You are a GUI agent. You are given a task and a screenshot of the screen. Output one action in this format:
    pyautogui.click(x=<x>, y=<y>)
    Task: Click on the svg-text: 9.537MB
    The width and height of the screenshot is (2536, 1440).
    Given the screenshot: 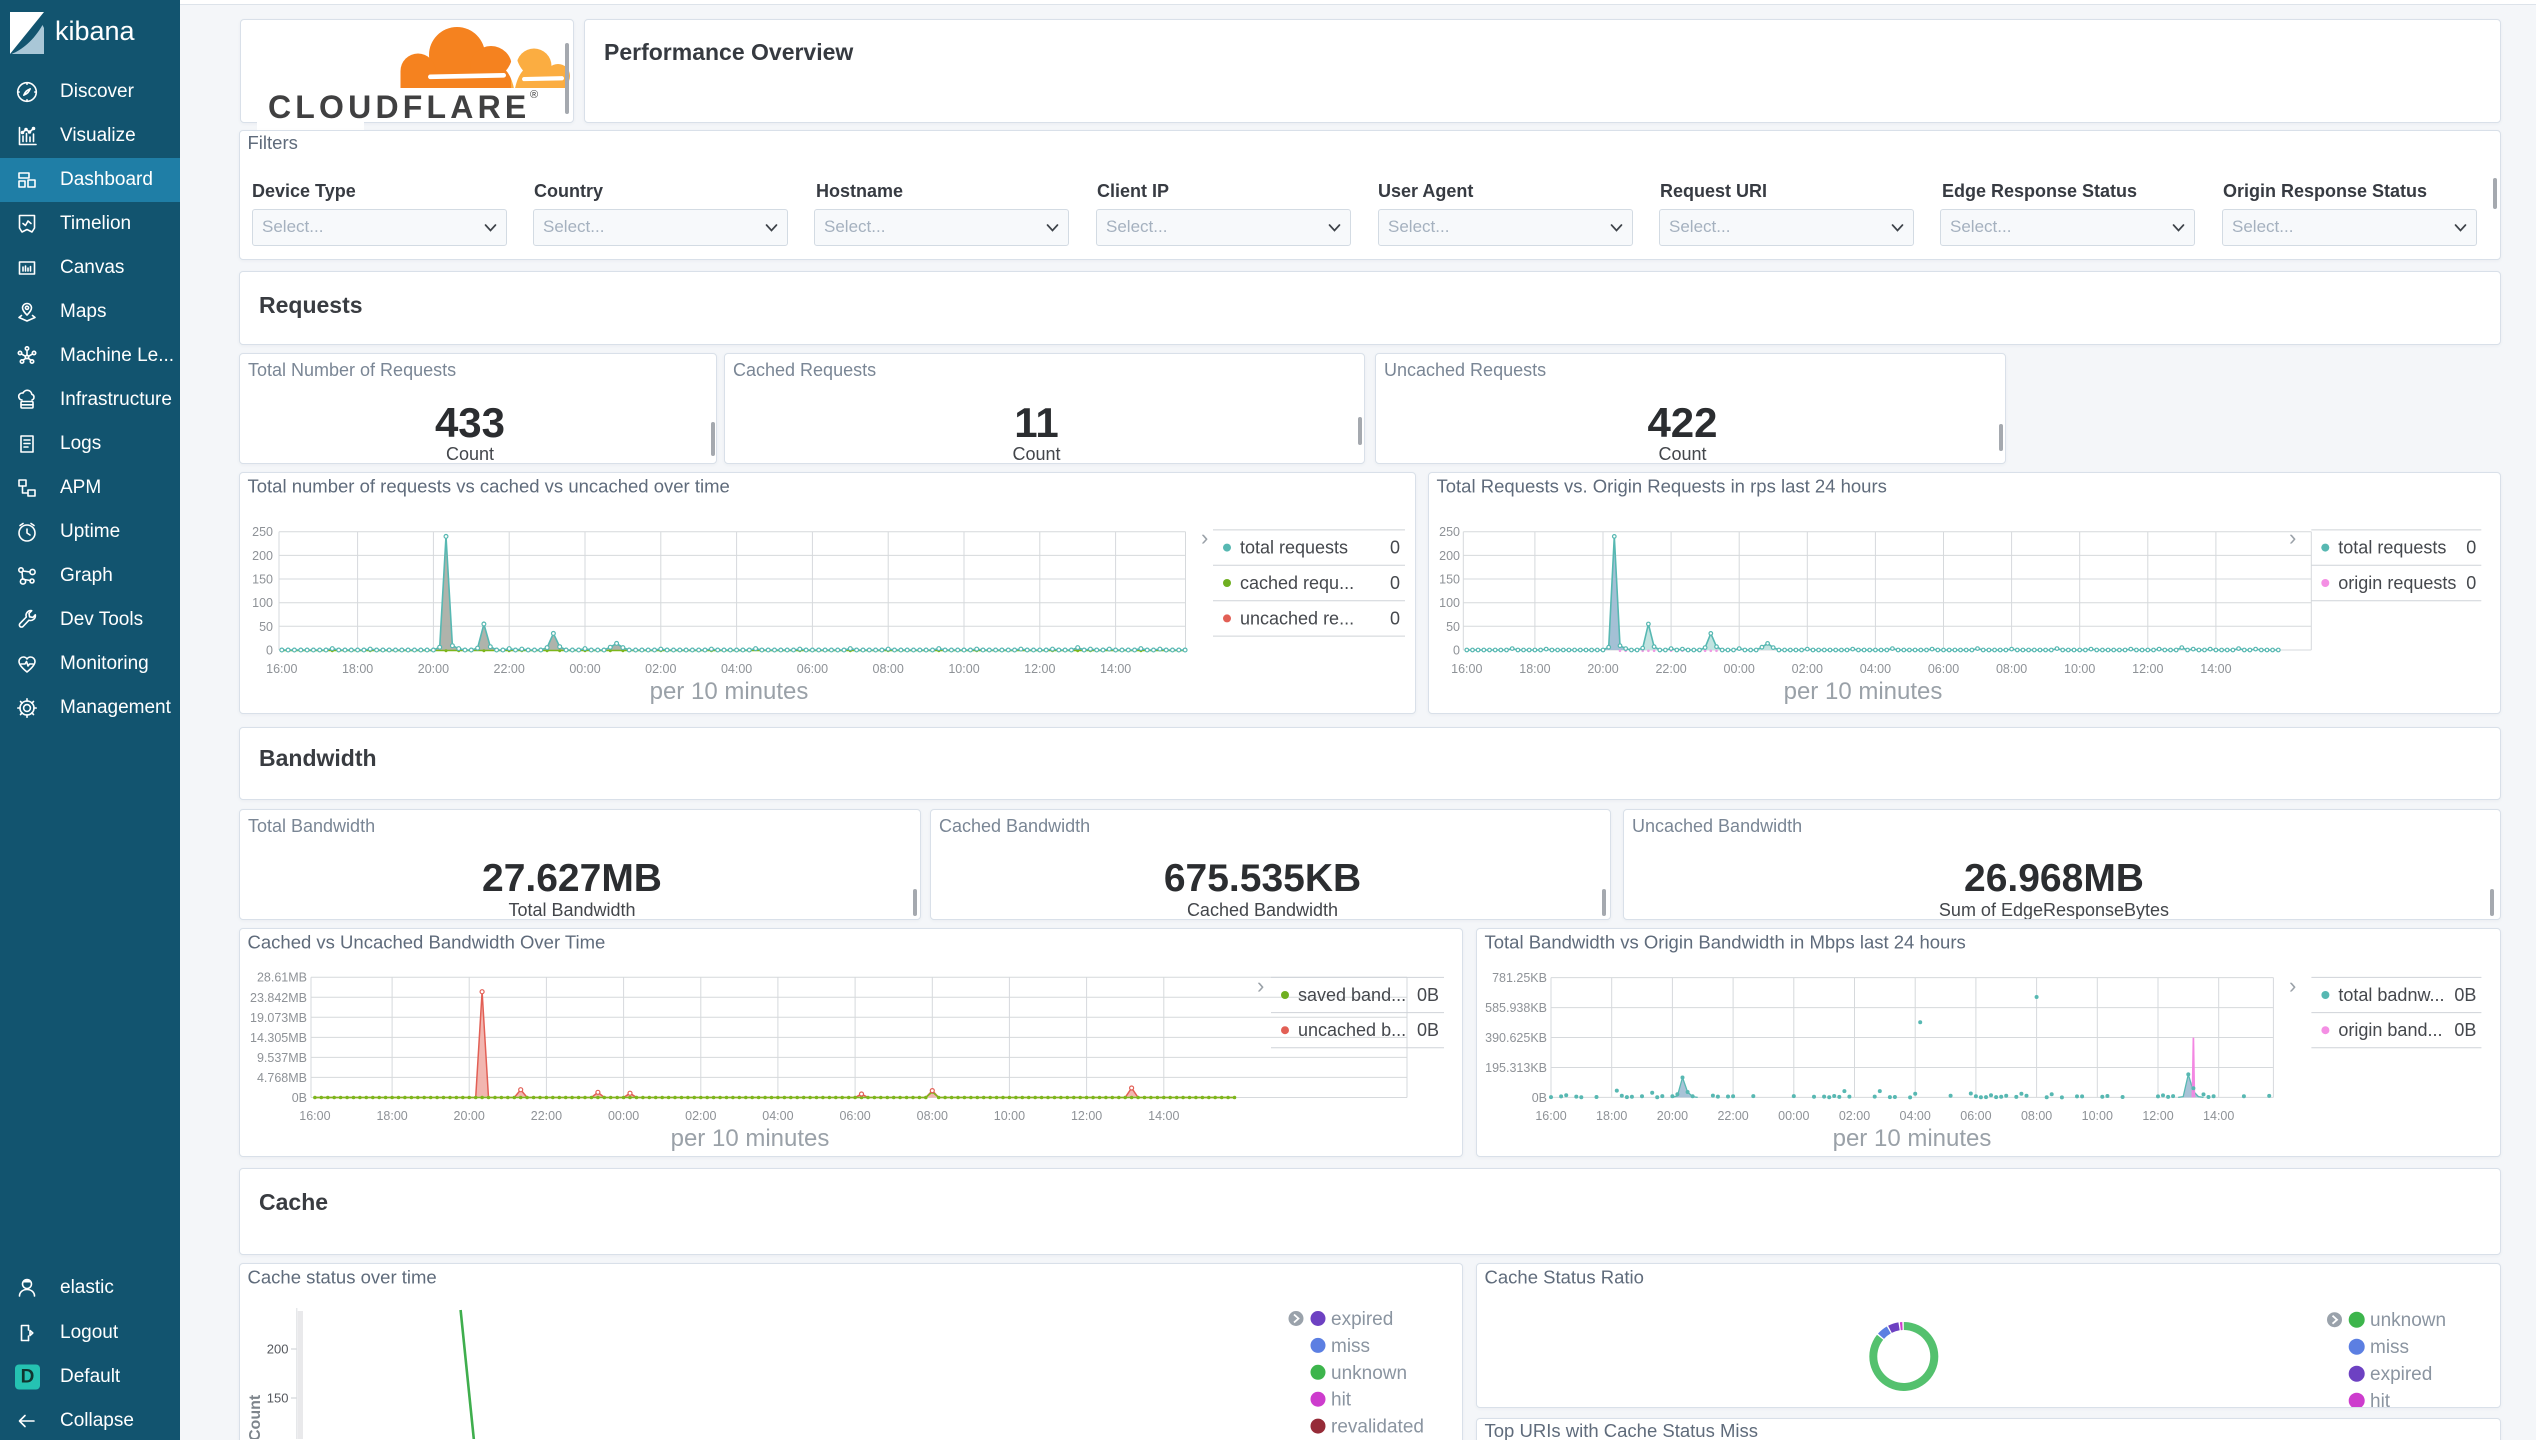 What is the action you would take?
    pyautogui.click(x=282, y=1058)
    